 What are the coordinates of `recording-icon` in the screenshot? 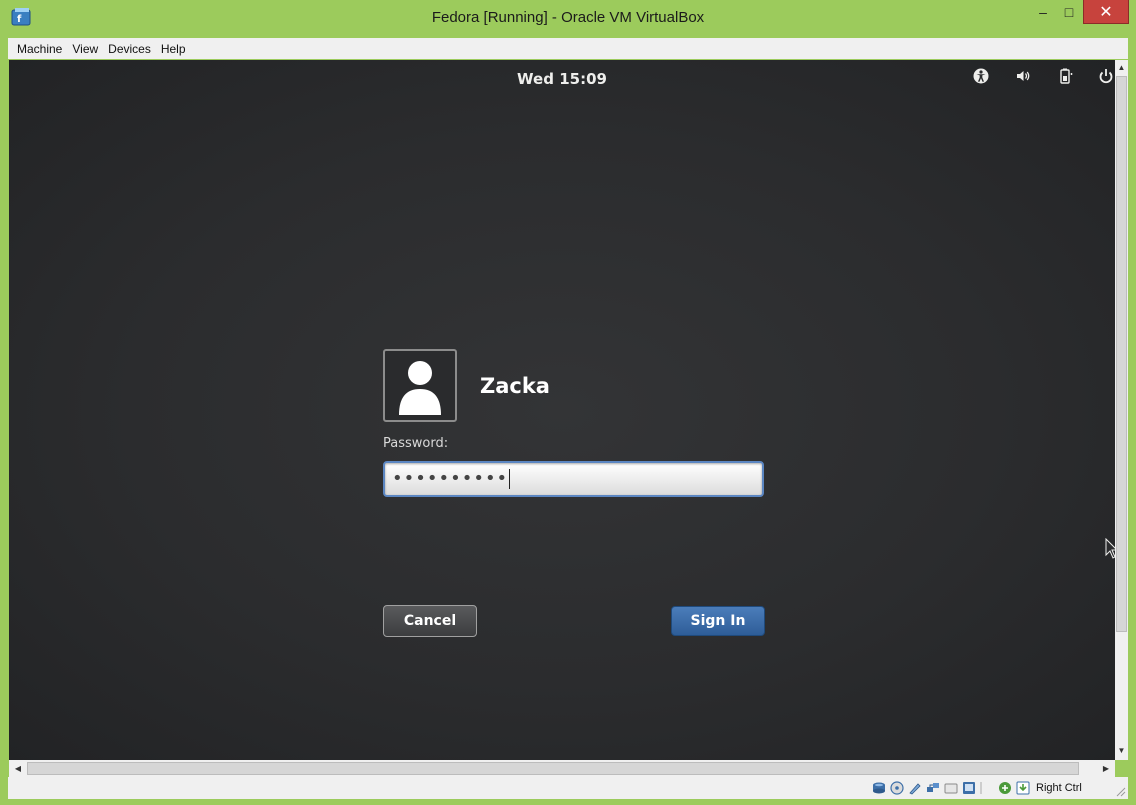 It's located at (987, 788).